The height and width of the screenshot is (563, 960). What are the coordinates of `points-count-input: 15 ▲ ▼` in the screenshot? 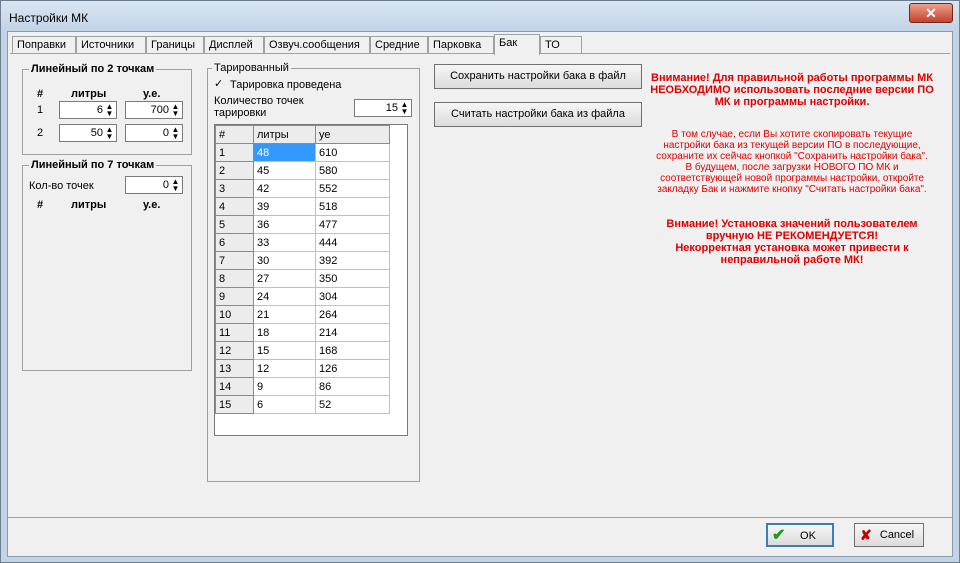 It's located at (383, 108).